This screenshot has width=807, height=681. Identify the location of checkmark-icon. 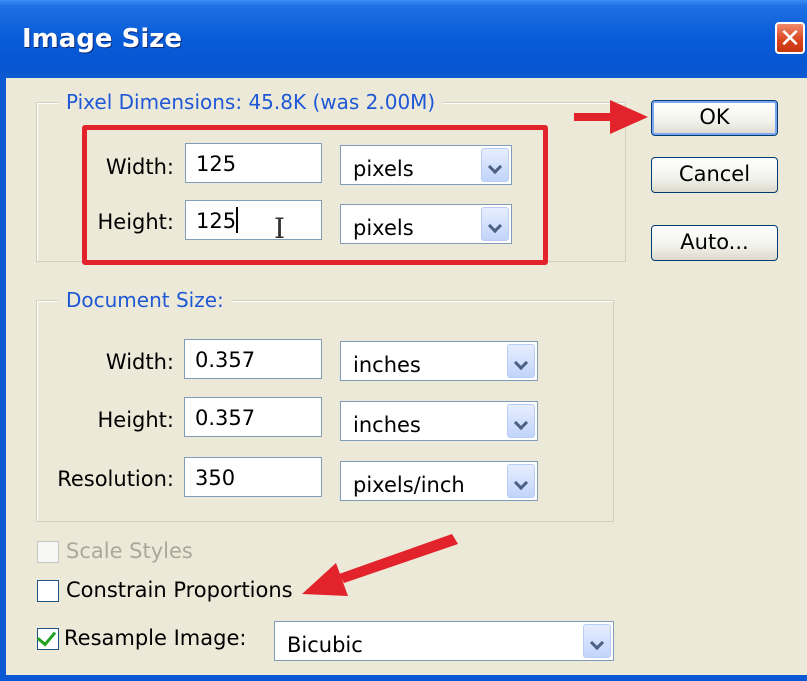
(46, 636).